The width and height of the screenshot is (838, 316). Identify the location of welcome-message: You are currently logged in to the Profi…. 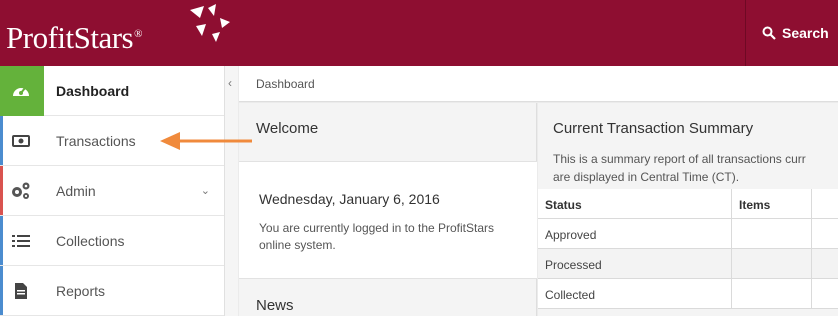
(377, 236).